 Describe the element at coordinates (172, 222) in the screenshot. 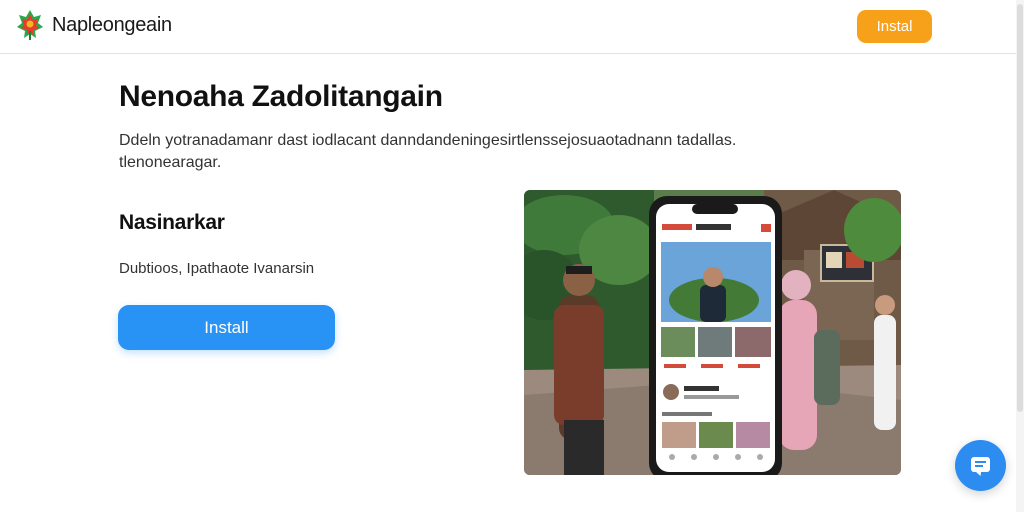

I see `section-title: Nasinarkar` at that location.